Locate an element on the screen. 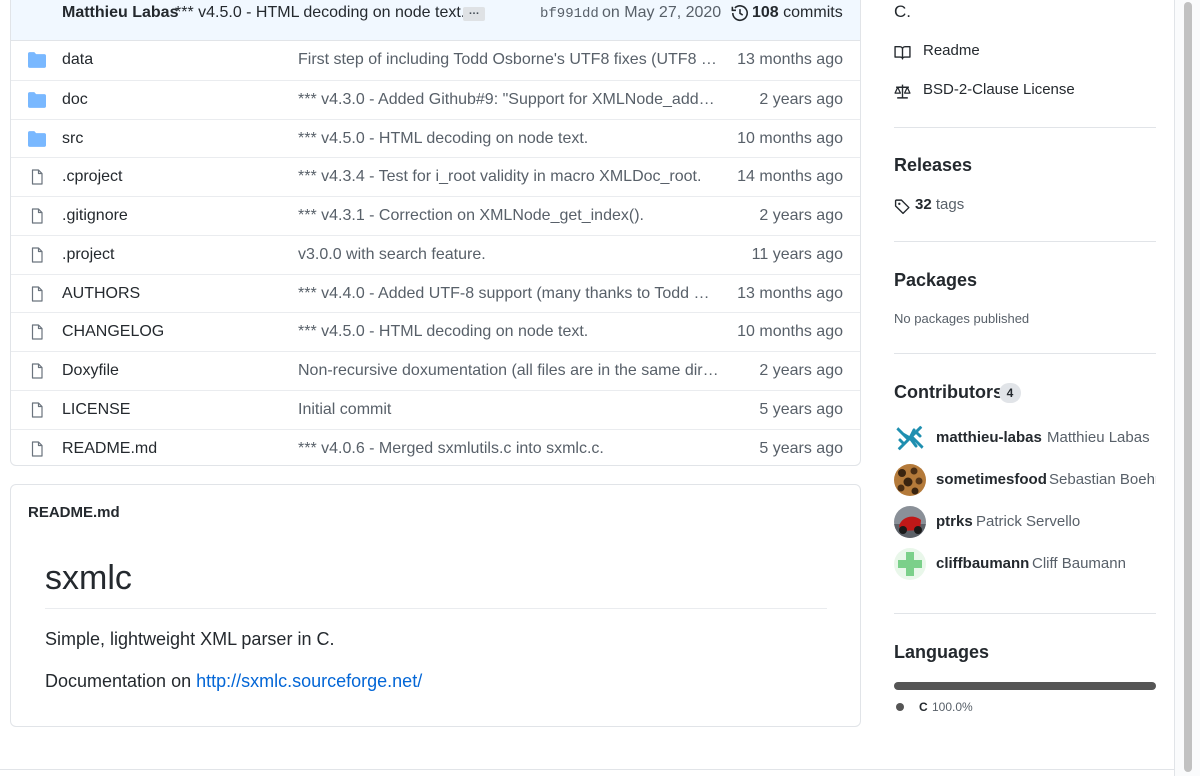 The height and width of the screenshot is (776, 1200). file-commit-age: 13 months ago is located at coordinates (790, 293).